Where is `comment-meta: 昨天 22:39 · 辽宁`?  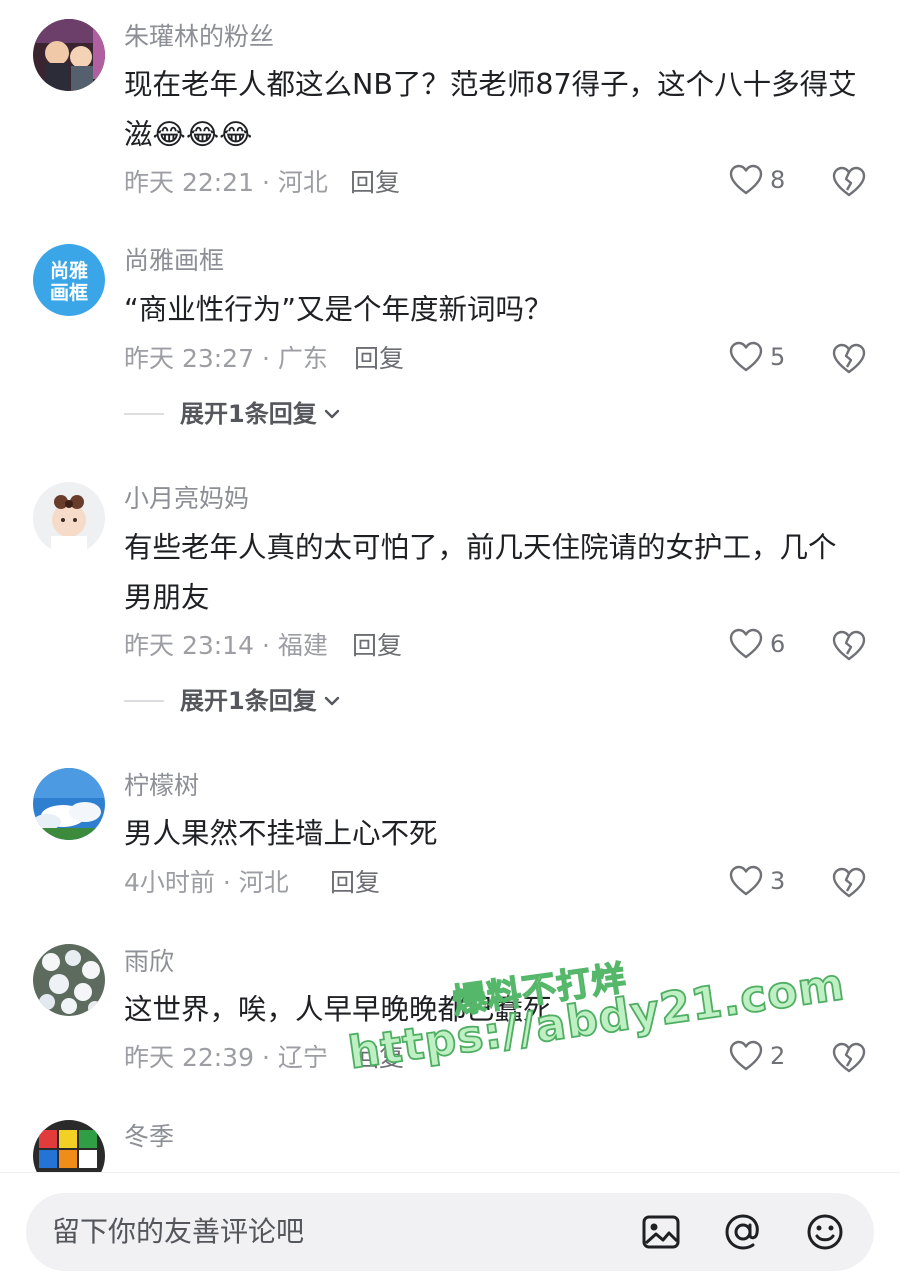 comment-meta: 昨天 22:39 · 辽宁 is located at coordinates (226, 1057).